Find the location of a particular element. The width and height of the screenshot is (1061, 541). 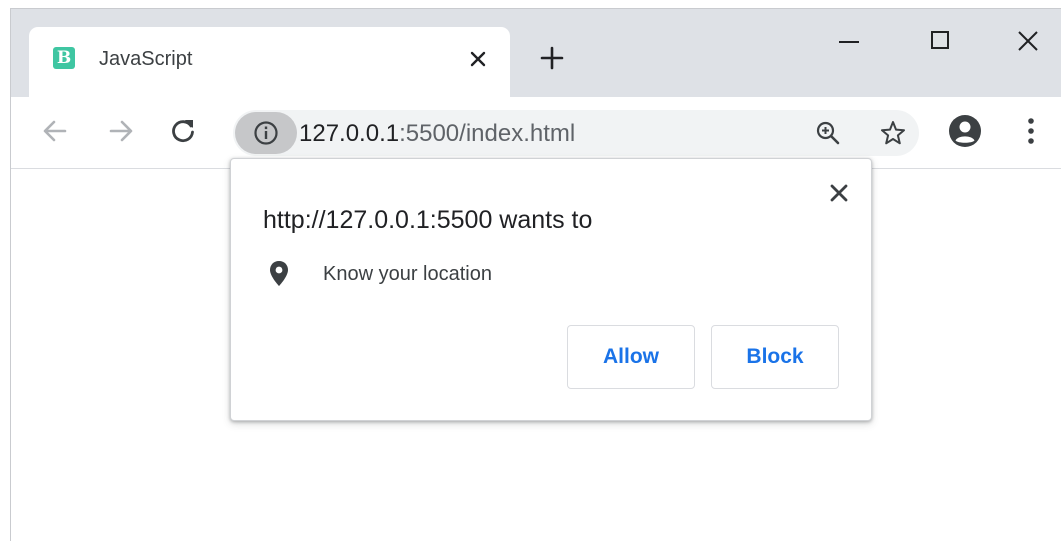

forward-arrow-icon is located at coordinates (121, 131).